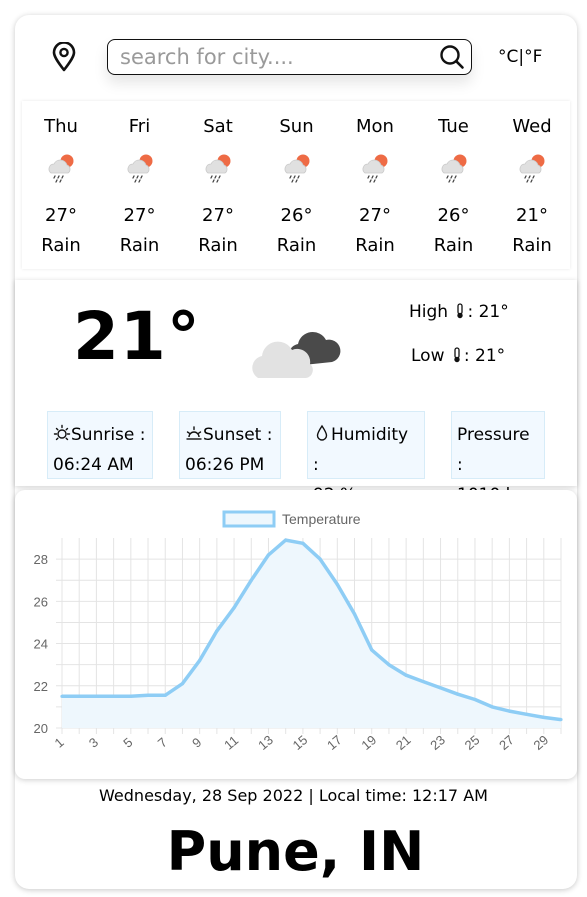 This screenshot has height=897, width=587. What do you see at coordinates (322, 432) in the screenshot?
I see `droplet-icon` at bounding box center [322, 432].